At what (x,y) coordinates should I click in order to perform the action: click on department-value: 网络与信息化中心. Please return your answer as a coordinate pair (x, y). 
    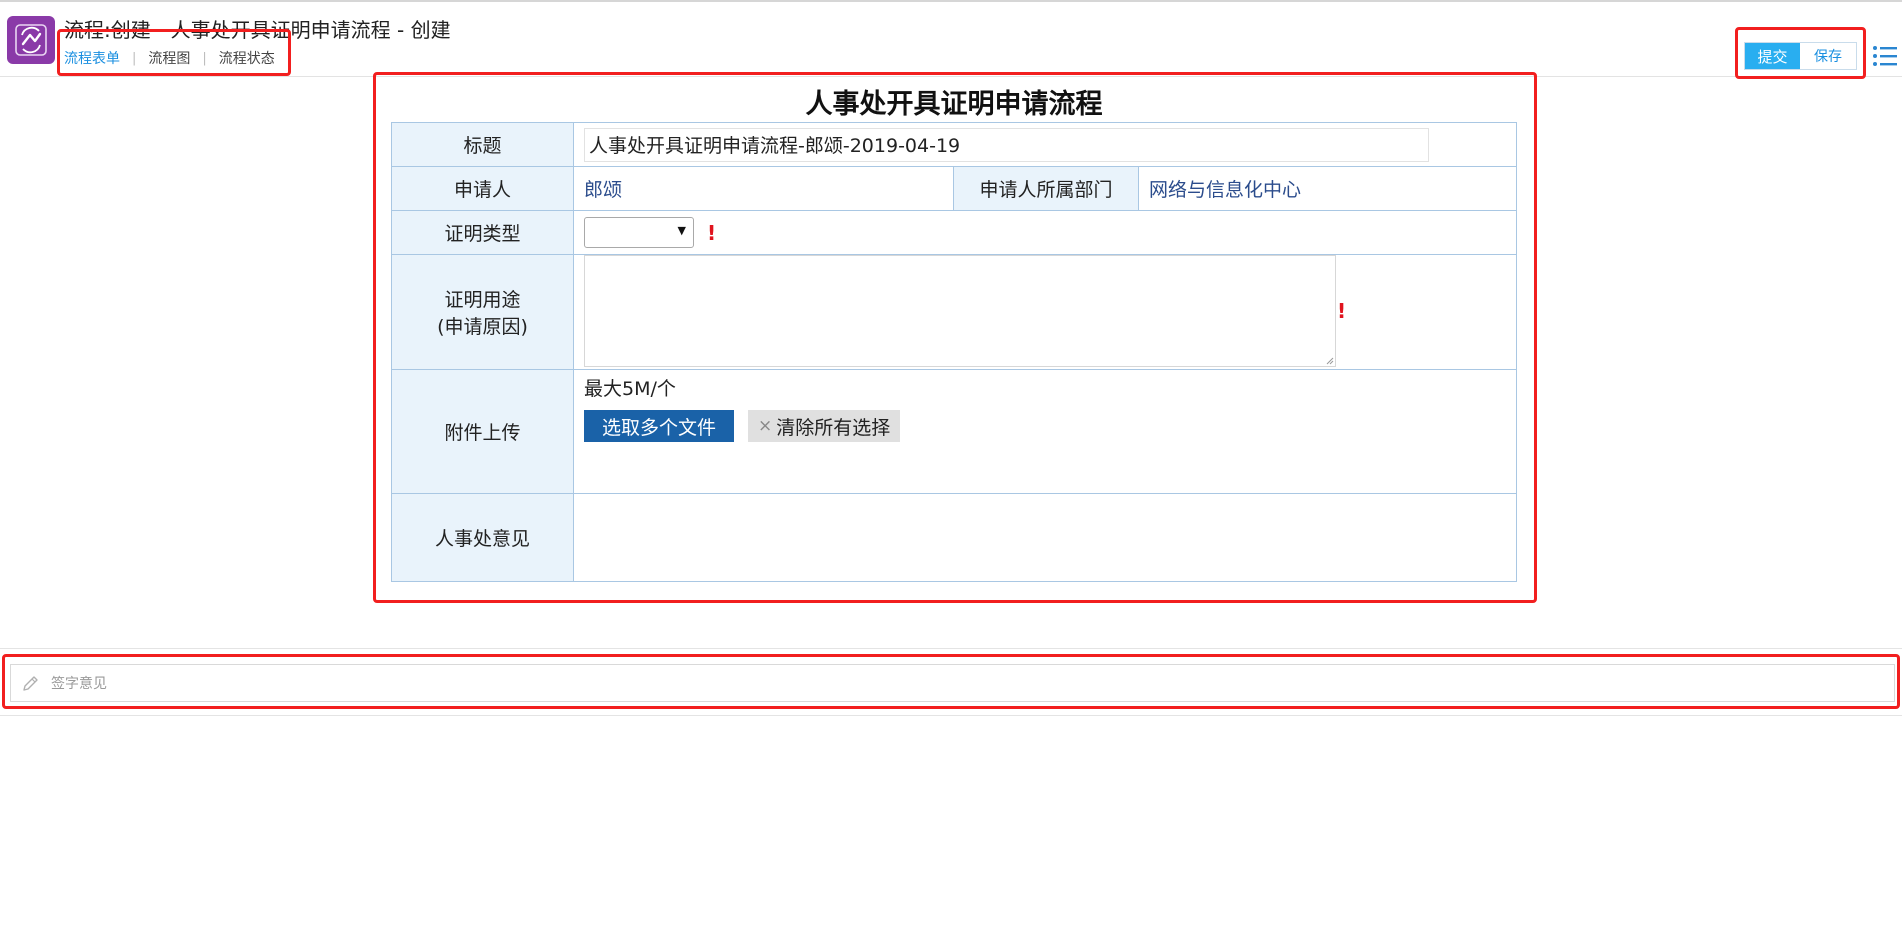
    Looking at the image, I should click on (1225, 190).